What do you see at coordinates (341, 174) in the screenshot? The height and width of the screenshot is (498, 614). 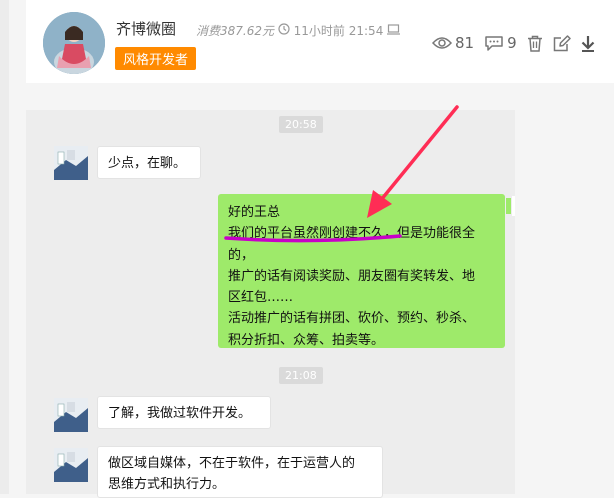 I see `annotation-layer` at bounding box center [341, 174].